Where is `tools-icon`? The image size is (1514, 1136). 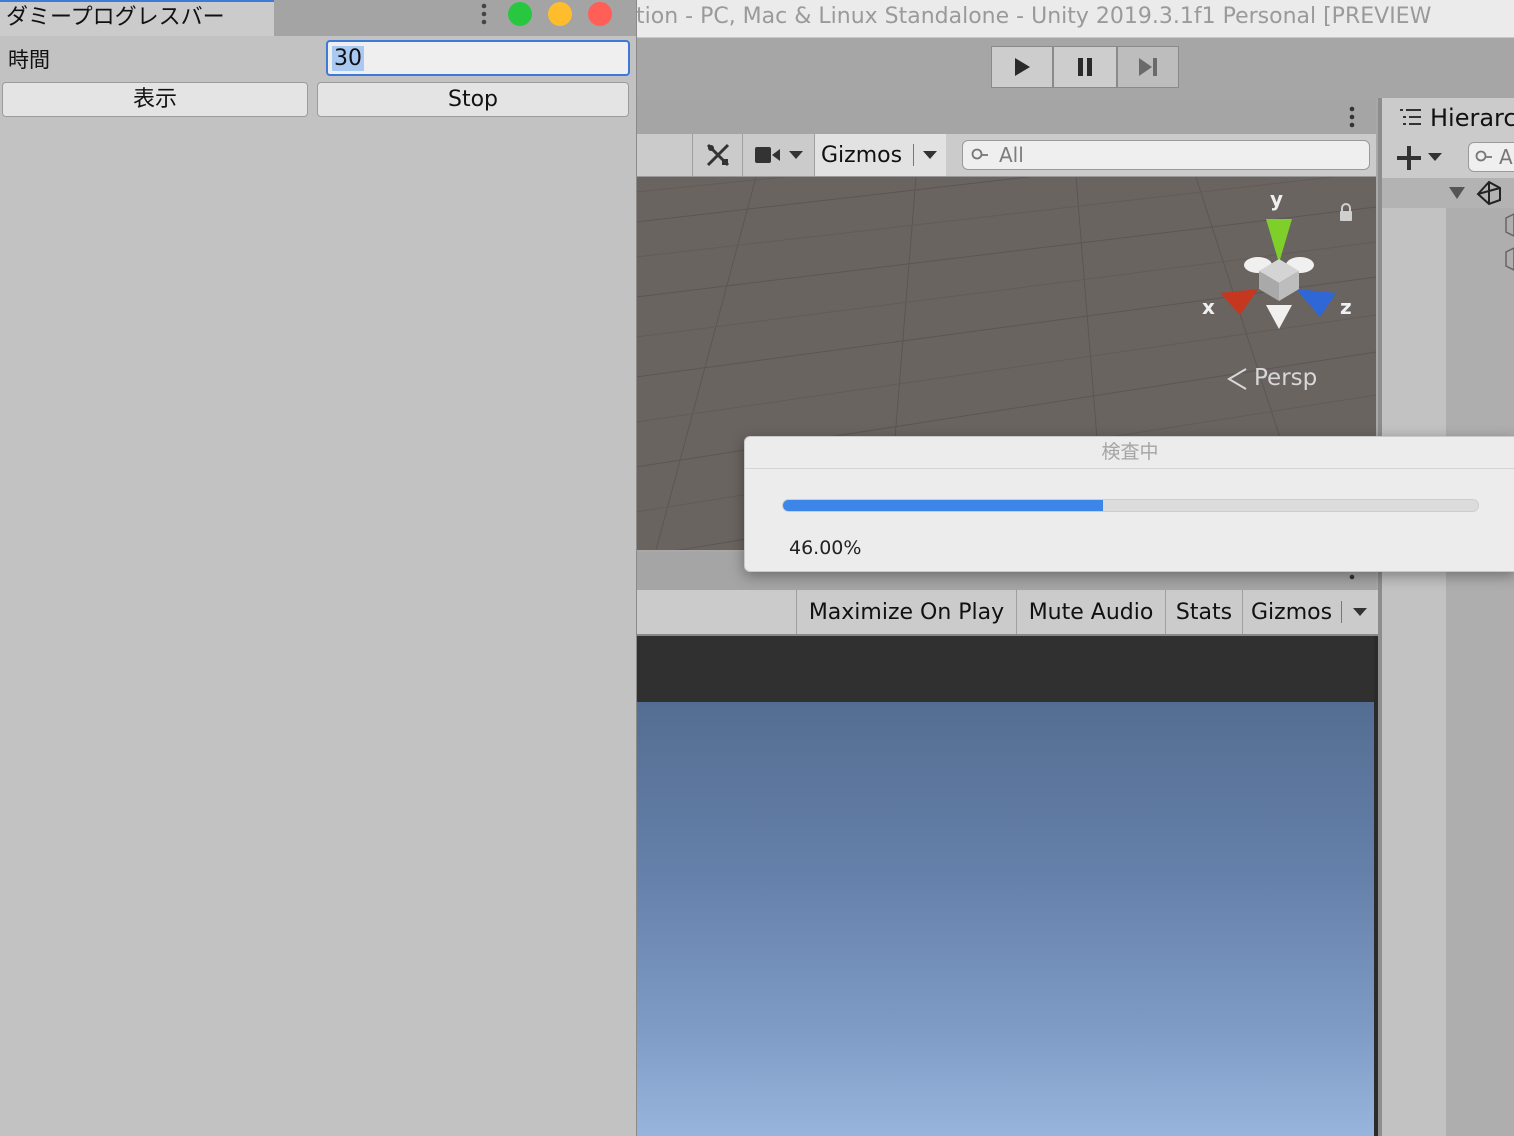 tools-icon is located at coordinates (717, 155).